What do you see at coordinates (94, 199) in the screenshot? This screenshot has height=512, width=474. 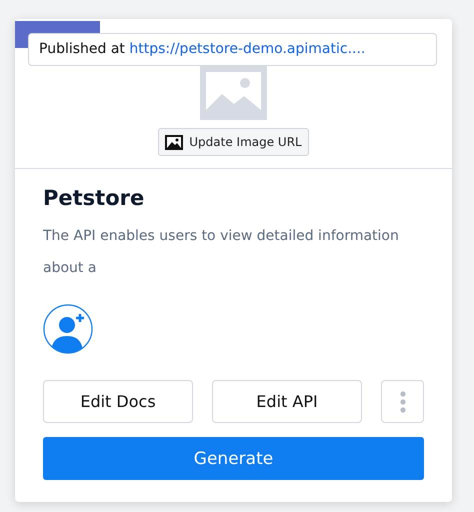 I see `api-title: Petstore` at bounding box center [94, 199].